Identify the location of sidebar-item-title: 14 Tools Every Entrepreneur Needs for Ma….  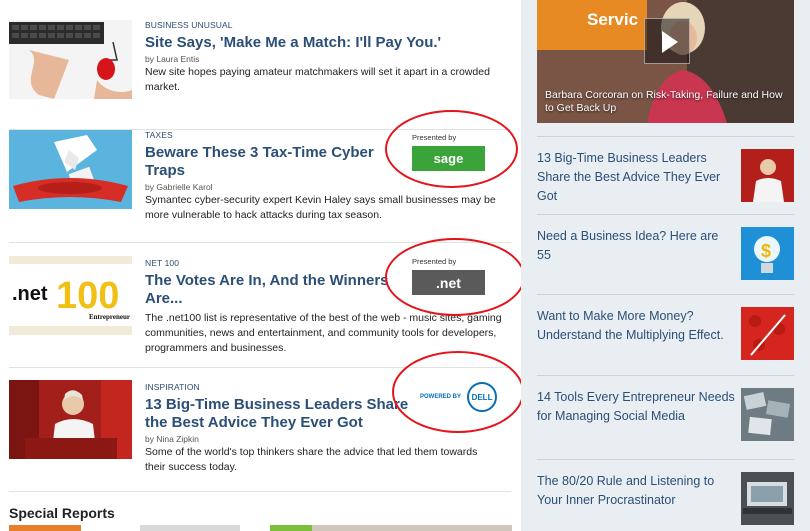
(636, 407).